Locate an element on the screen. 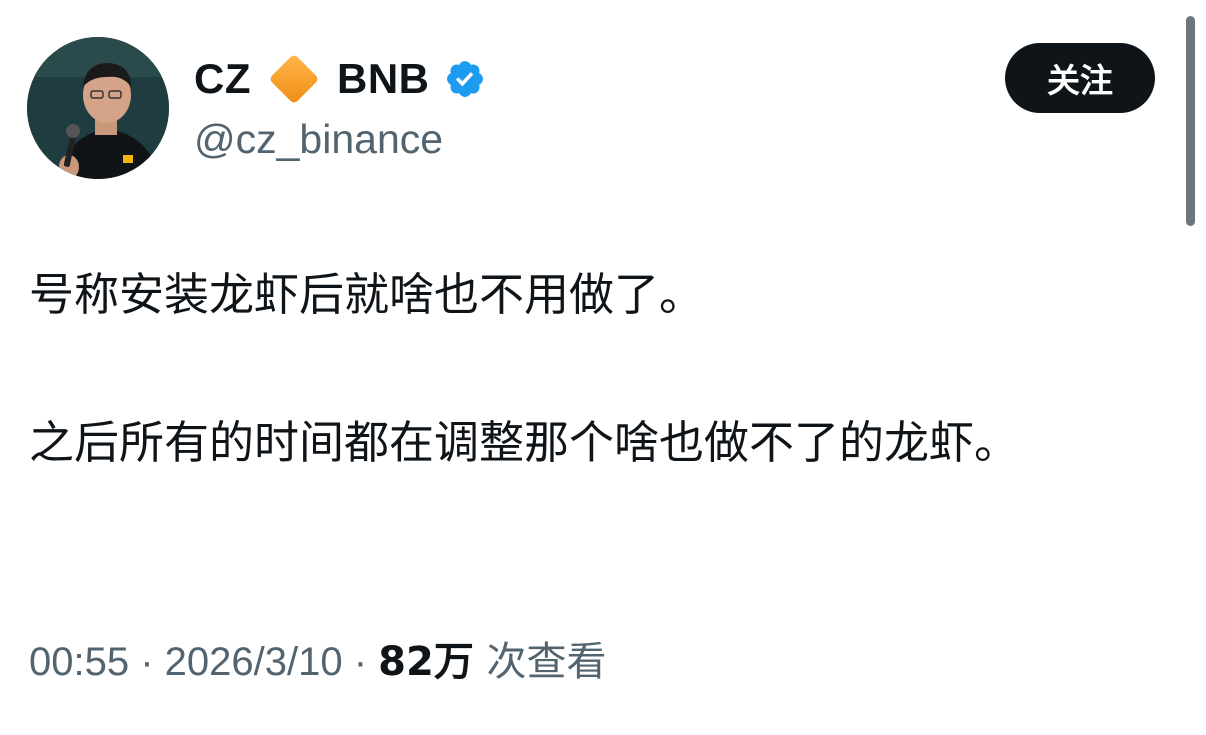  scrollbar is located at coordinates (1190, 121).